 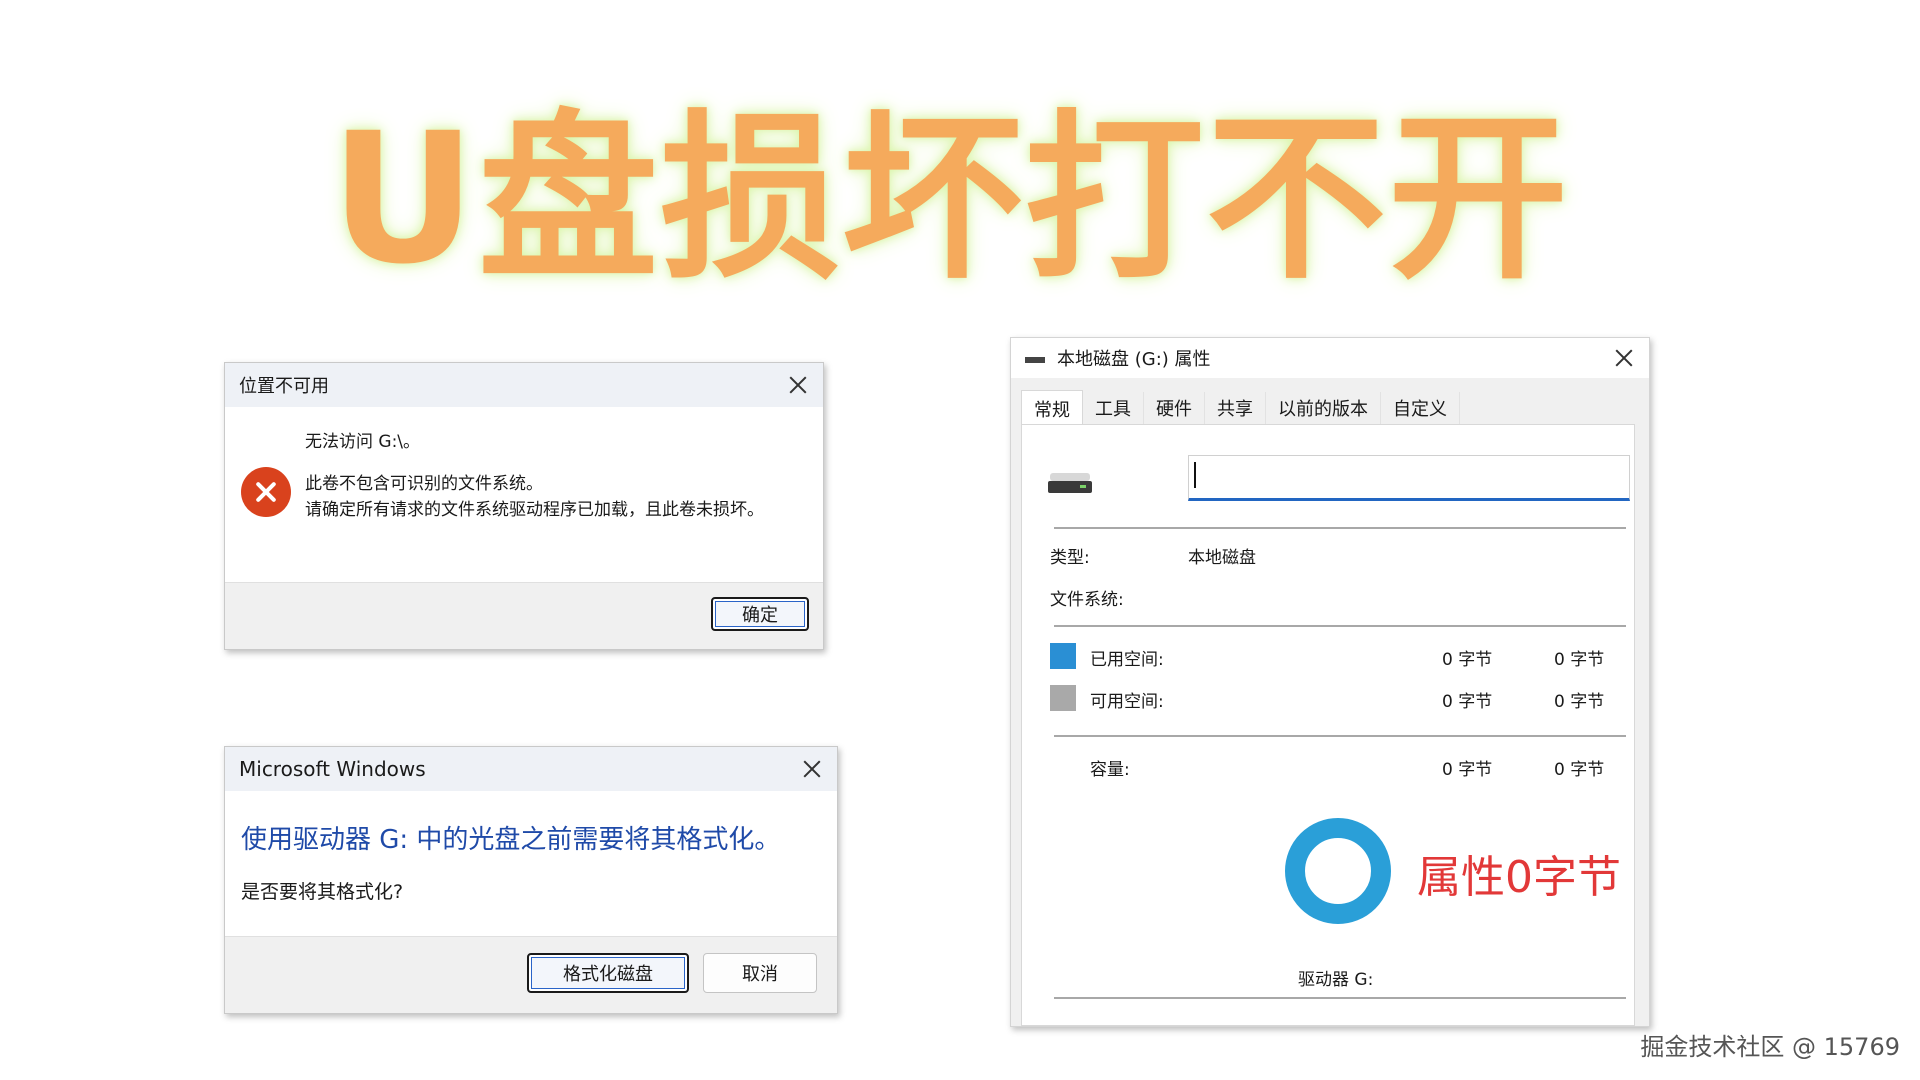 I want to click on free-space-swatch, so click(x=1063, y=698).